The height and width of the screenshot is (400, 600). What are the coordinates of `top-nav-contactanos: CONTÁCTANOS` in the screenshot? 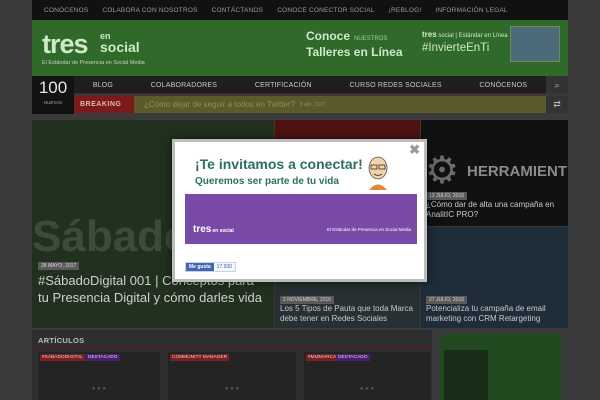 It's located at (238, 10).